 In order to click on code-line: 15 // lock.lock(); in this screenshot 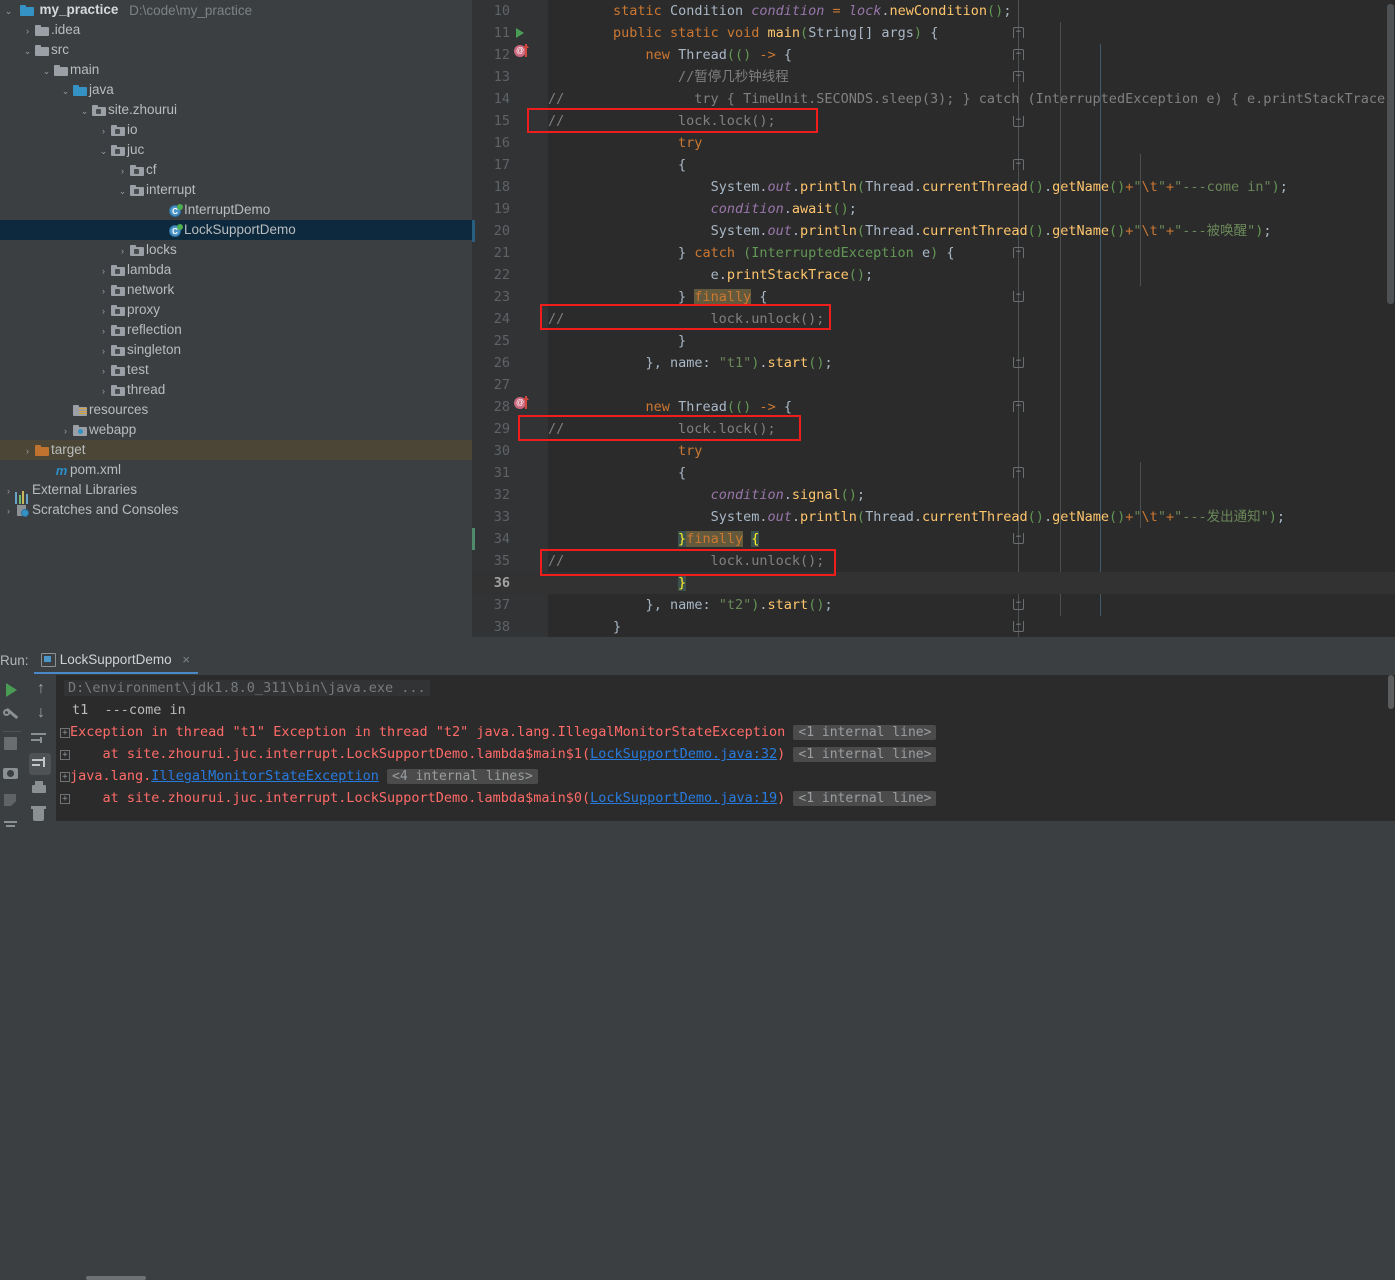, I will do `click(933, 121)`.